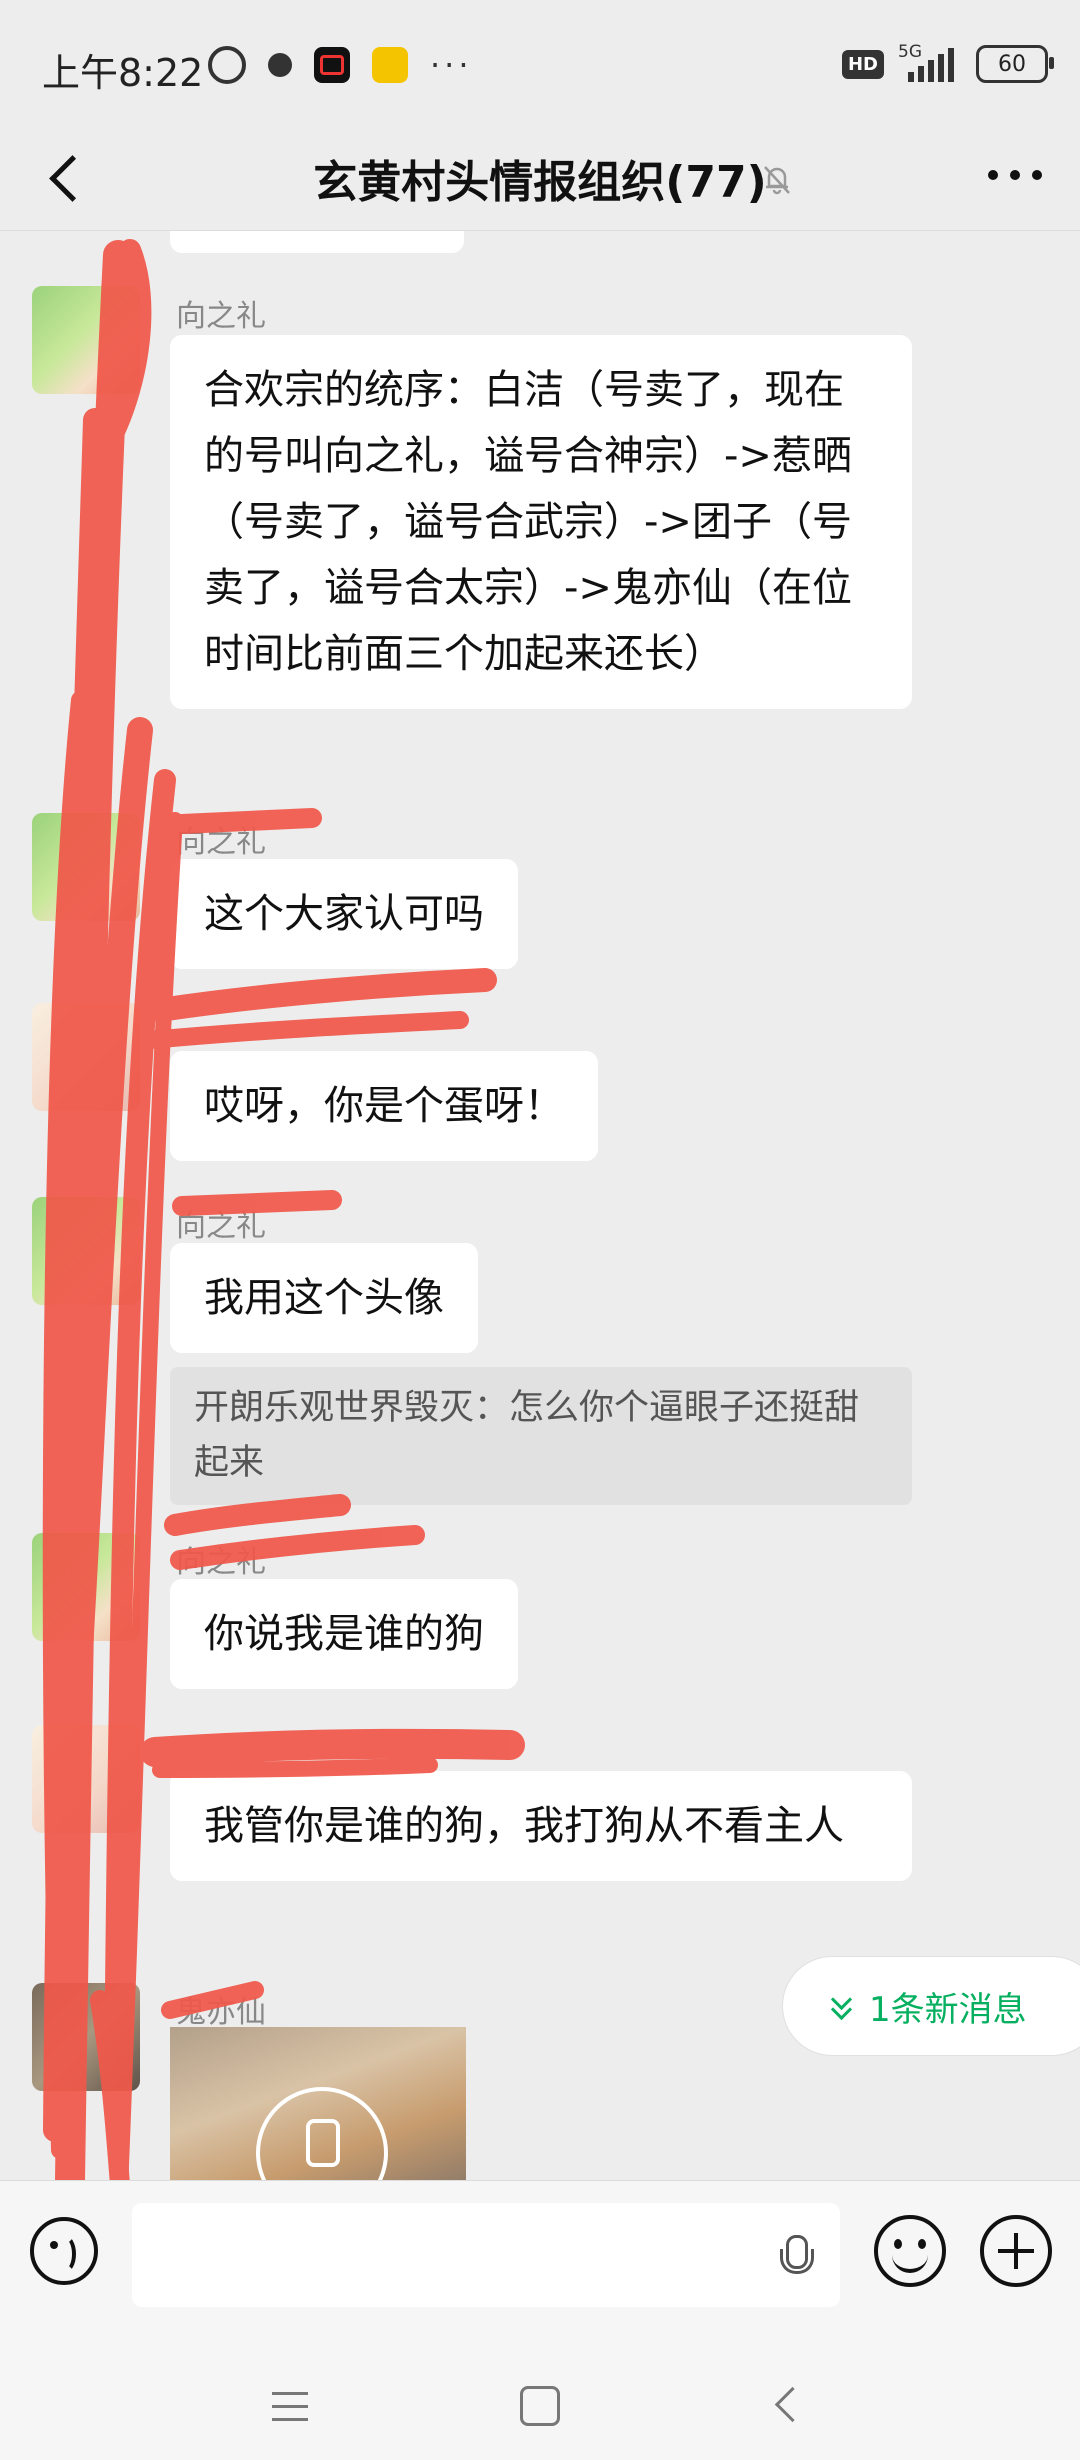  What do you see at coordinates (541, 1826) in the screenshot?
I see `message-bubble: 我管你是谁的狗，我打狗从不看主人` at bounding box center [541, 1826].